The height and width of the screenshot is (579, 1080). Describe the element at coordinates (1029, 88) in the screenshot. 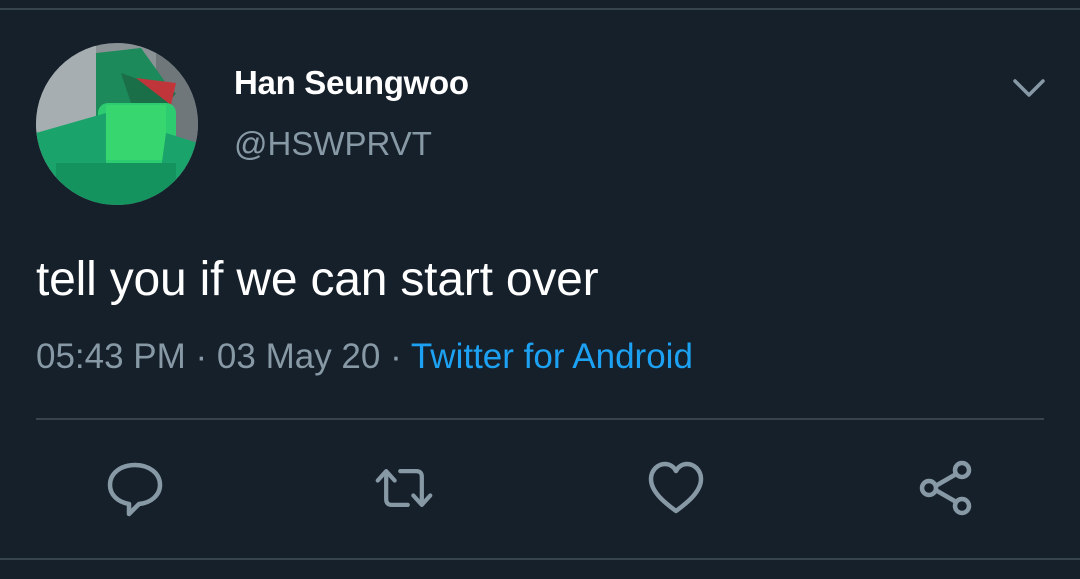

I see `chevron-down-icon` at that location.